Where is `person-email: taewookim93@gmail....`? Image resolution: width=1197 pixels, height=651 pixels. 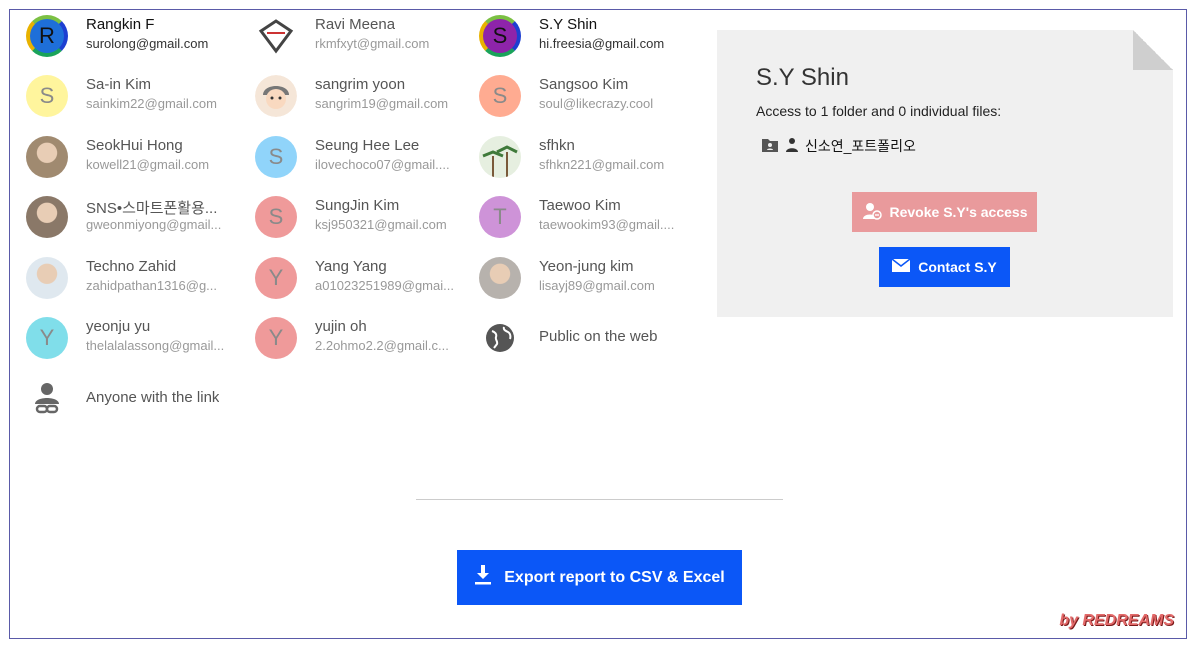
person-email: taewookim93@gmail.... is located at coordinates (607, 224).